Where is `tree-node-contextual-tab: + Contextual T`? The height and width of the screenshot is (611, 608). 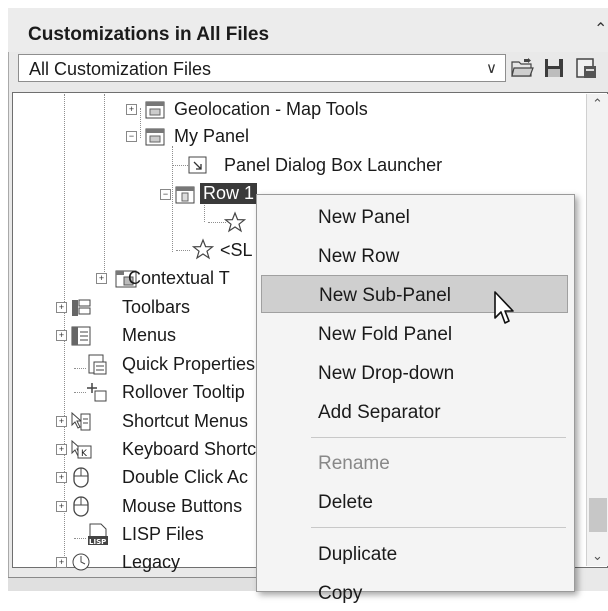
tree-node-contextual-tab: + Contextual T is located at coordinates (176, 278).